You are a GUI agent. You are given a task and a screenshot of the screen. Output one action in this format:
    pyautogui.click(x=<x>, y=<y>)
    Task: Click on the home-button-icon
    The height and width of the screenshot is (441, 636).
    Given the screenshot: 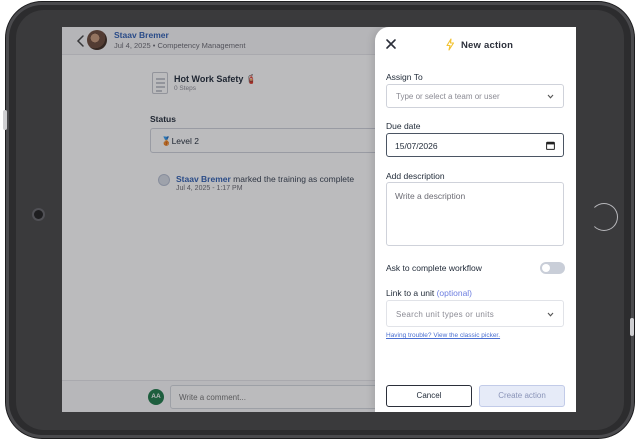 What is the action you would take?
    pyautogui.click(x=604, y=217)
    